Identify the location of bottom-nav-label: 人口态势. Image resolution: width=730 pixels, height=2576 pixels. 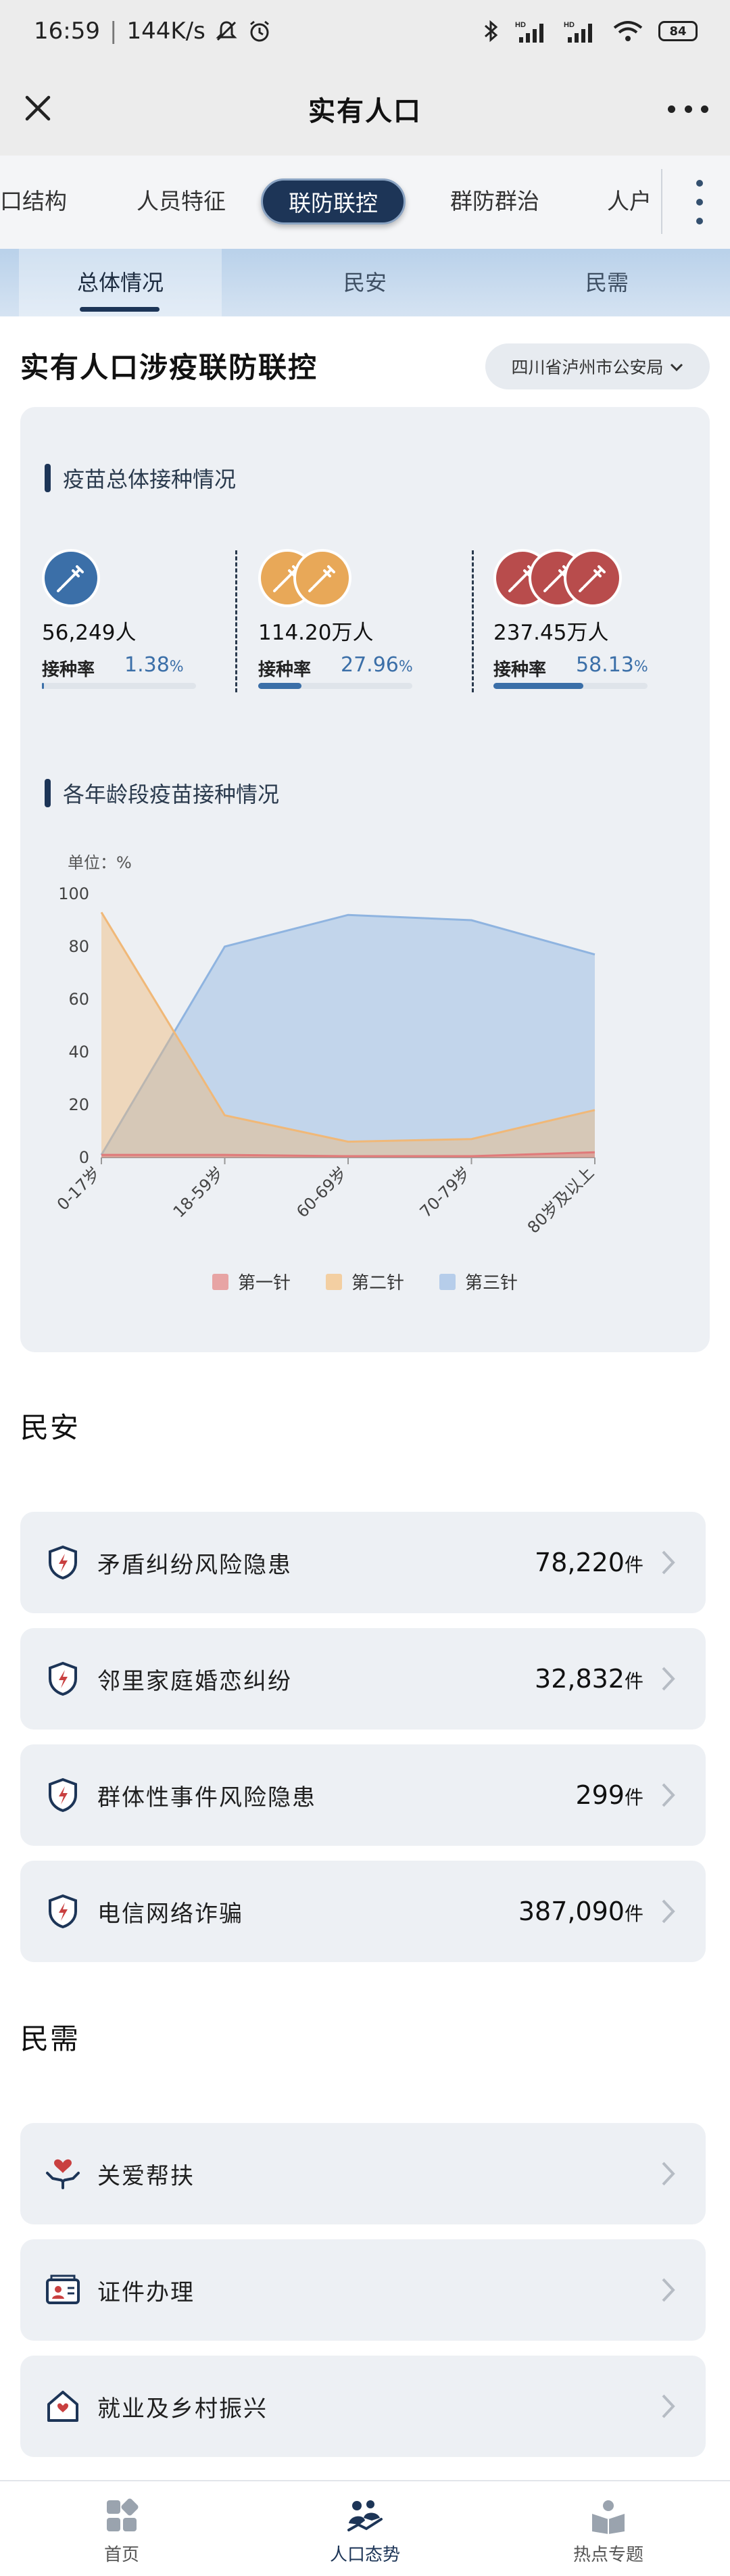
(364, 2555).